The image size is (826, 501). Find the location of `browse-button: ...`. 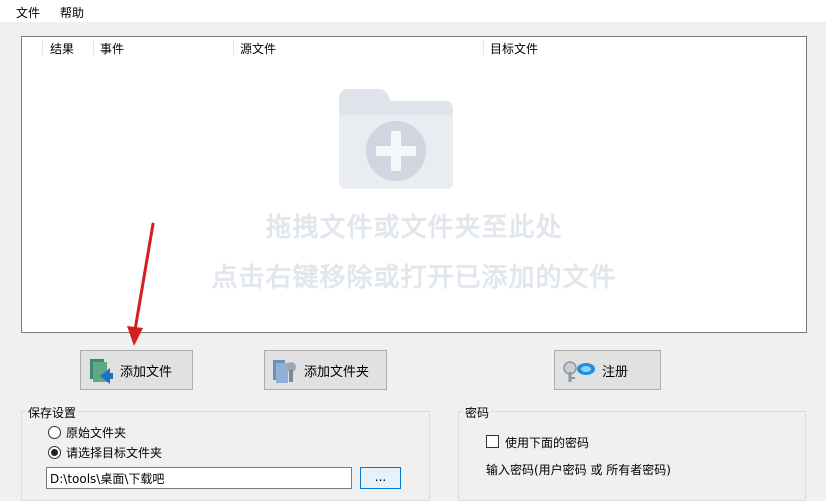

browse-button: ... is located at coordinates (380, 478).